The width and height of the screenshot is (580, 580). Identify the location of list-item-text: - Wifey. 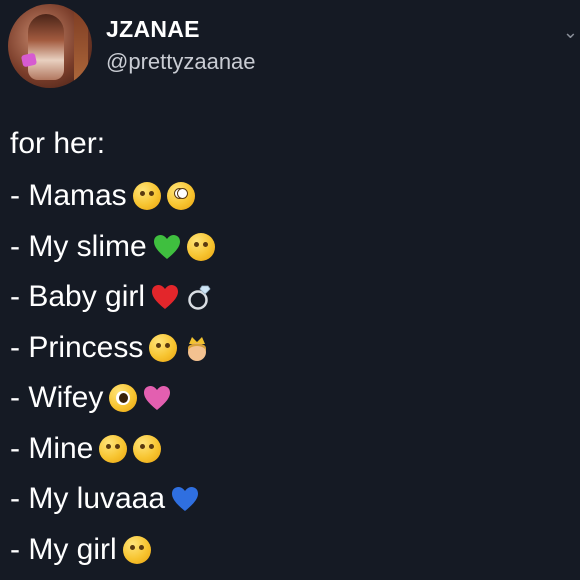
(57, 398).